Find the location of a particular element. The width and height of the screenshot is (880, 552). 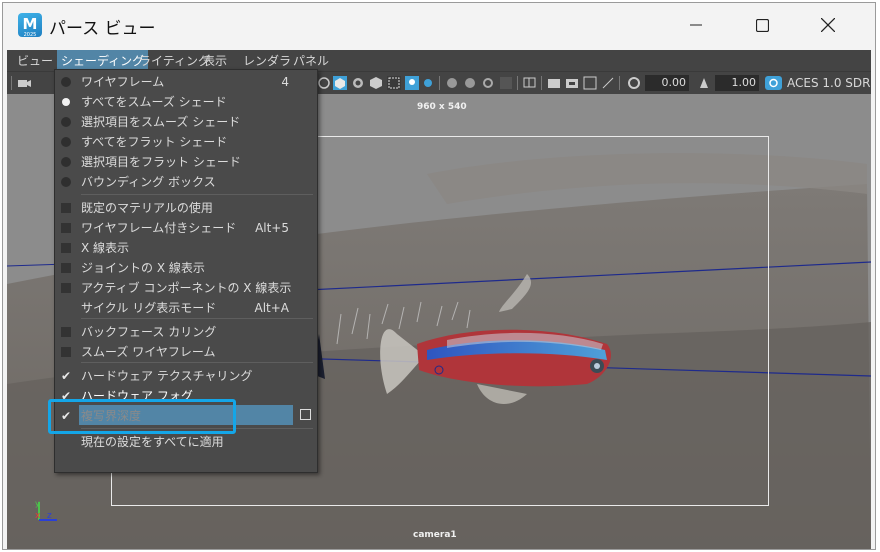

xray-icon is located at coordinates (394, 83).